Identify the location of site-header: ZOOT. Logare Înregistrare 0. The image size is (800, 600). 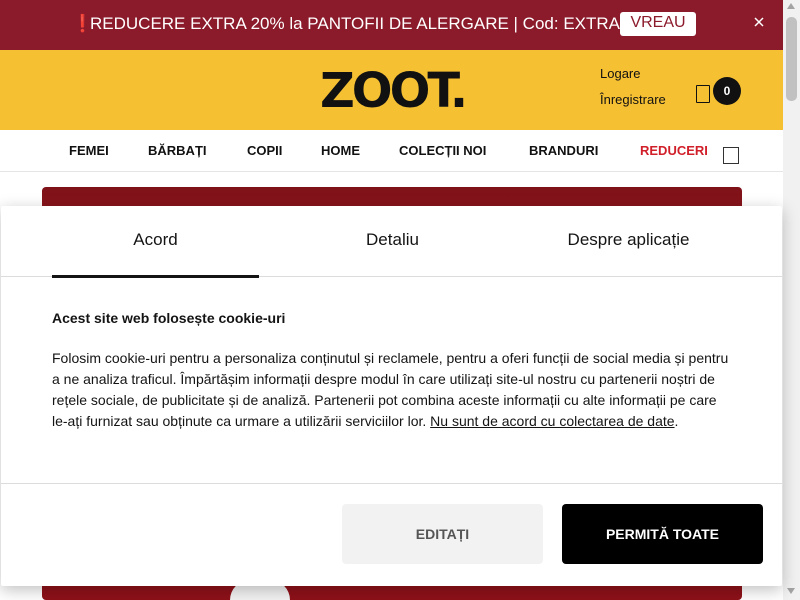
(391, 90).